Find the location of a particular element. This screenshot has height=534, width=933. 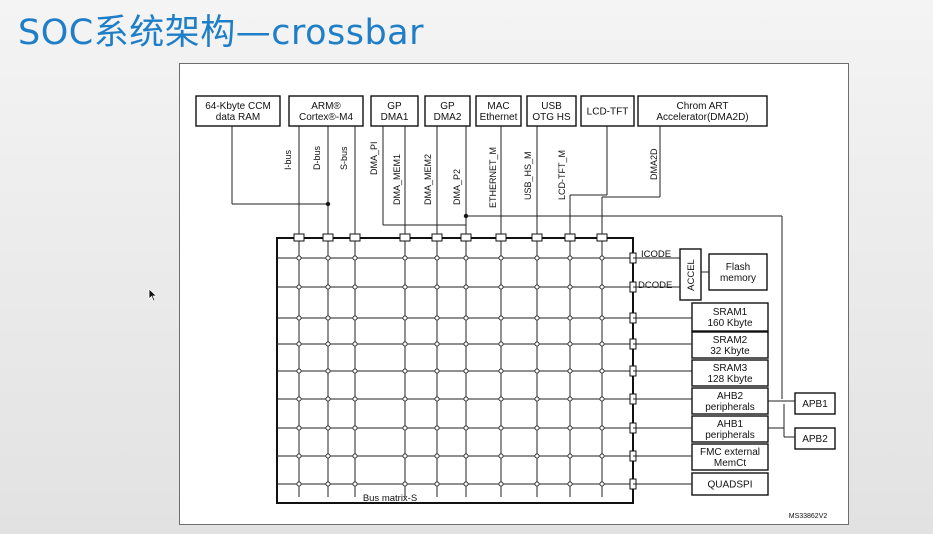

master-box-3-label: GP is located at coordinates (447, 106).